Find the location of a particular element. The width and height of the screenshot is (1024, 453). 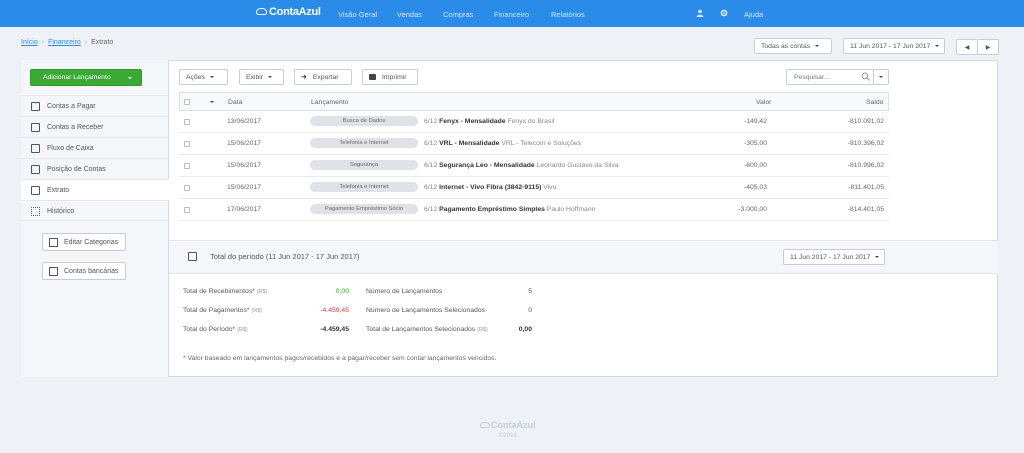

help-link: Ajuda is located at coordinates (753, 14).